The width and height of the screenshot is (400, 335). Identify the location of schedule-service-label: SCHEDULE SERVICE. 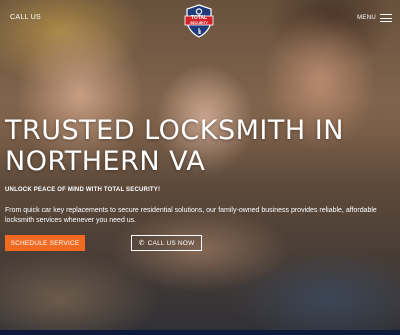
(45, 243).